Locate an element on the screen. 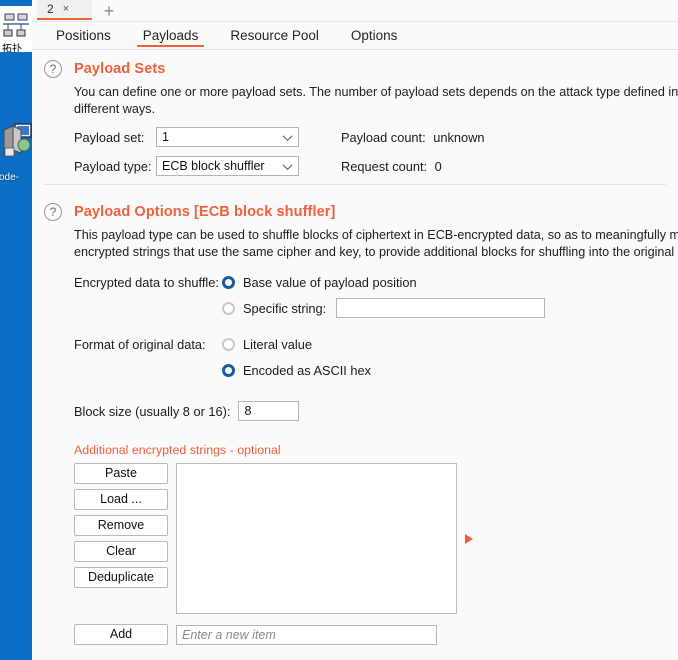 The width and height of the screenshot is (678, 660). expand-arrow-container is located at coordinates (469, 538).